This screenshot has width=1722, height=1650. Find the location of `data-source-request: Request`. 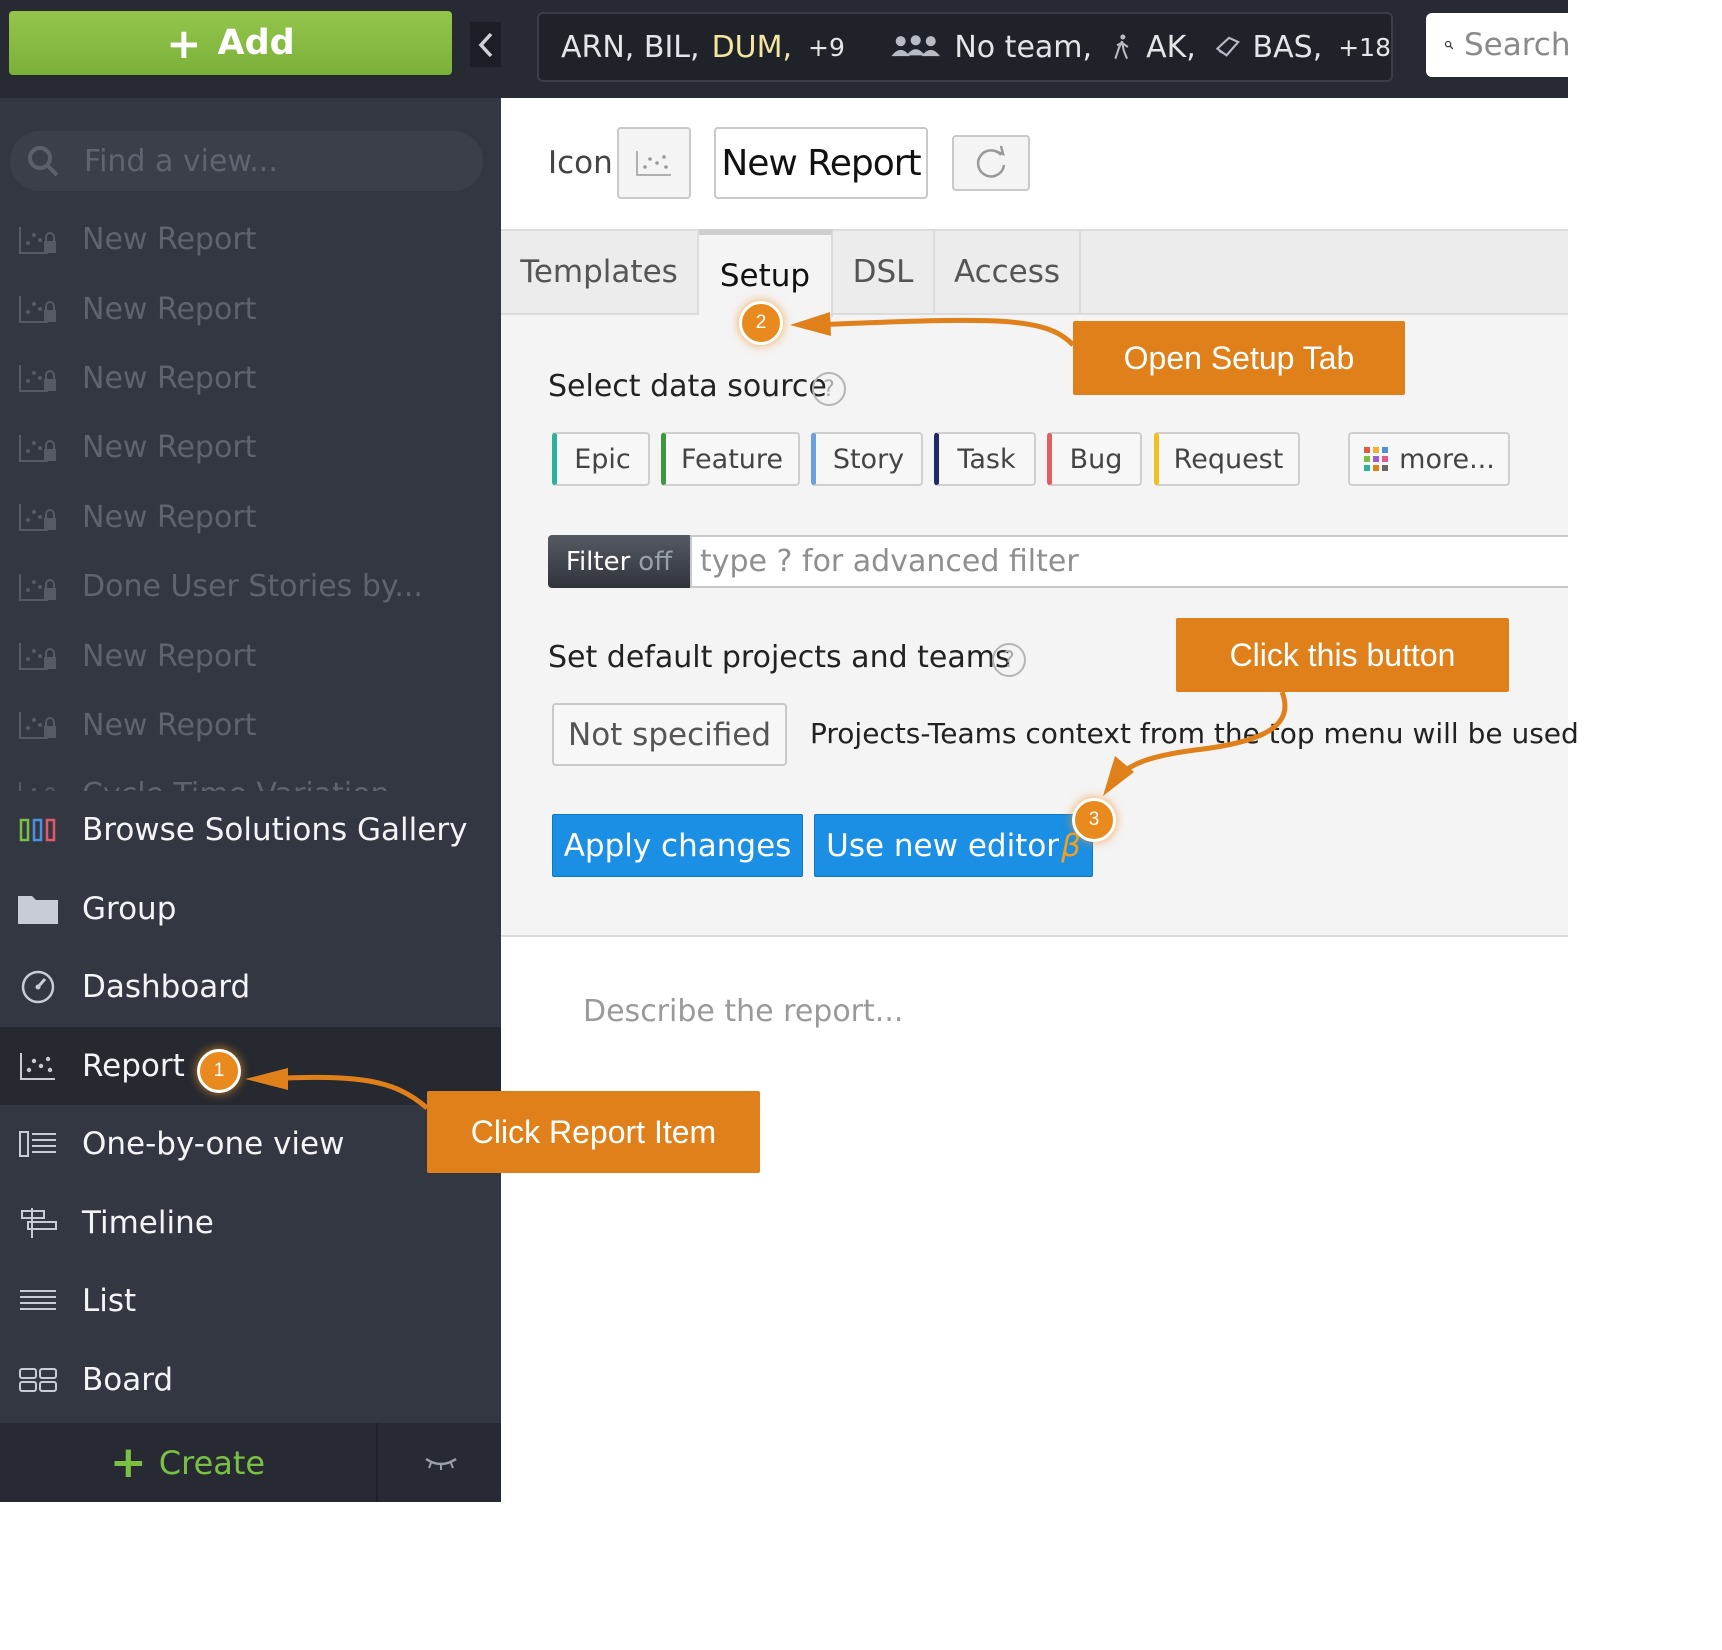

data-source-request: Request is located at coordinates (1227, 459).